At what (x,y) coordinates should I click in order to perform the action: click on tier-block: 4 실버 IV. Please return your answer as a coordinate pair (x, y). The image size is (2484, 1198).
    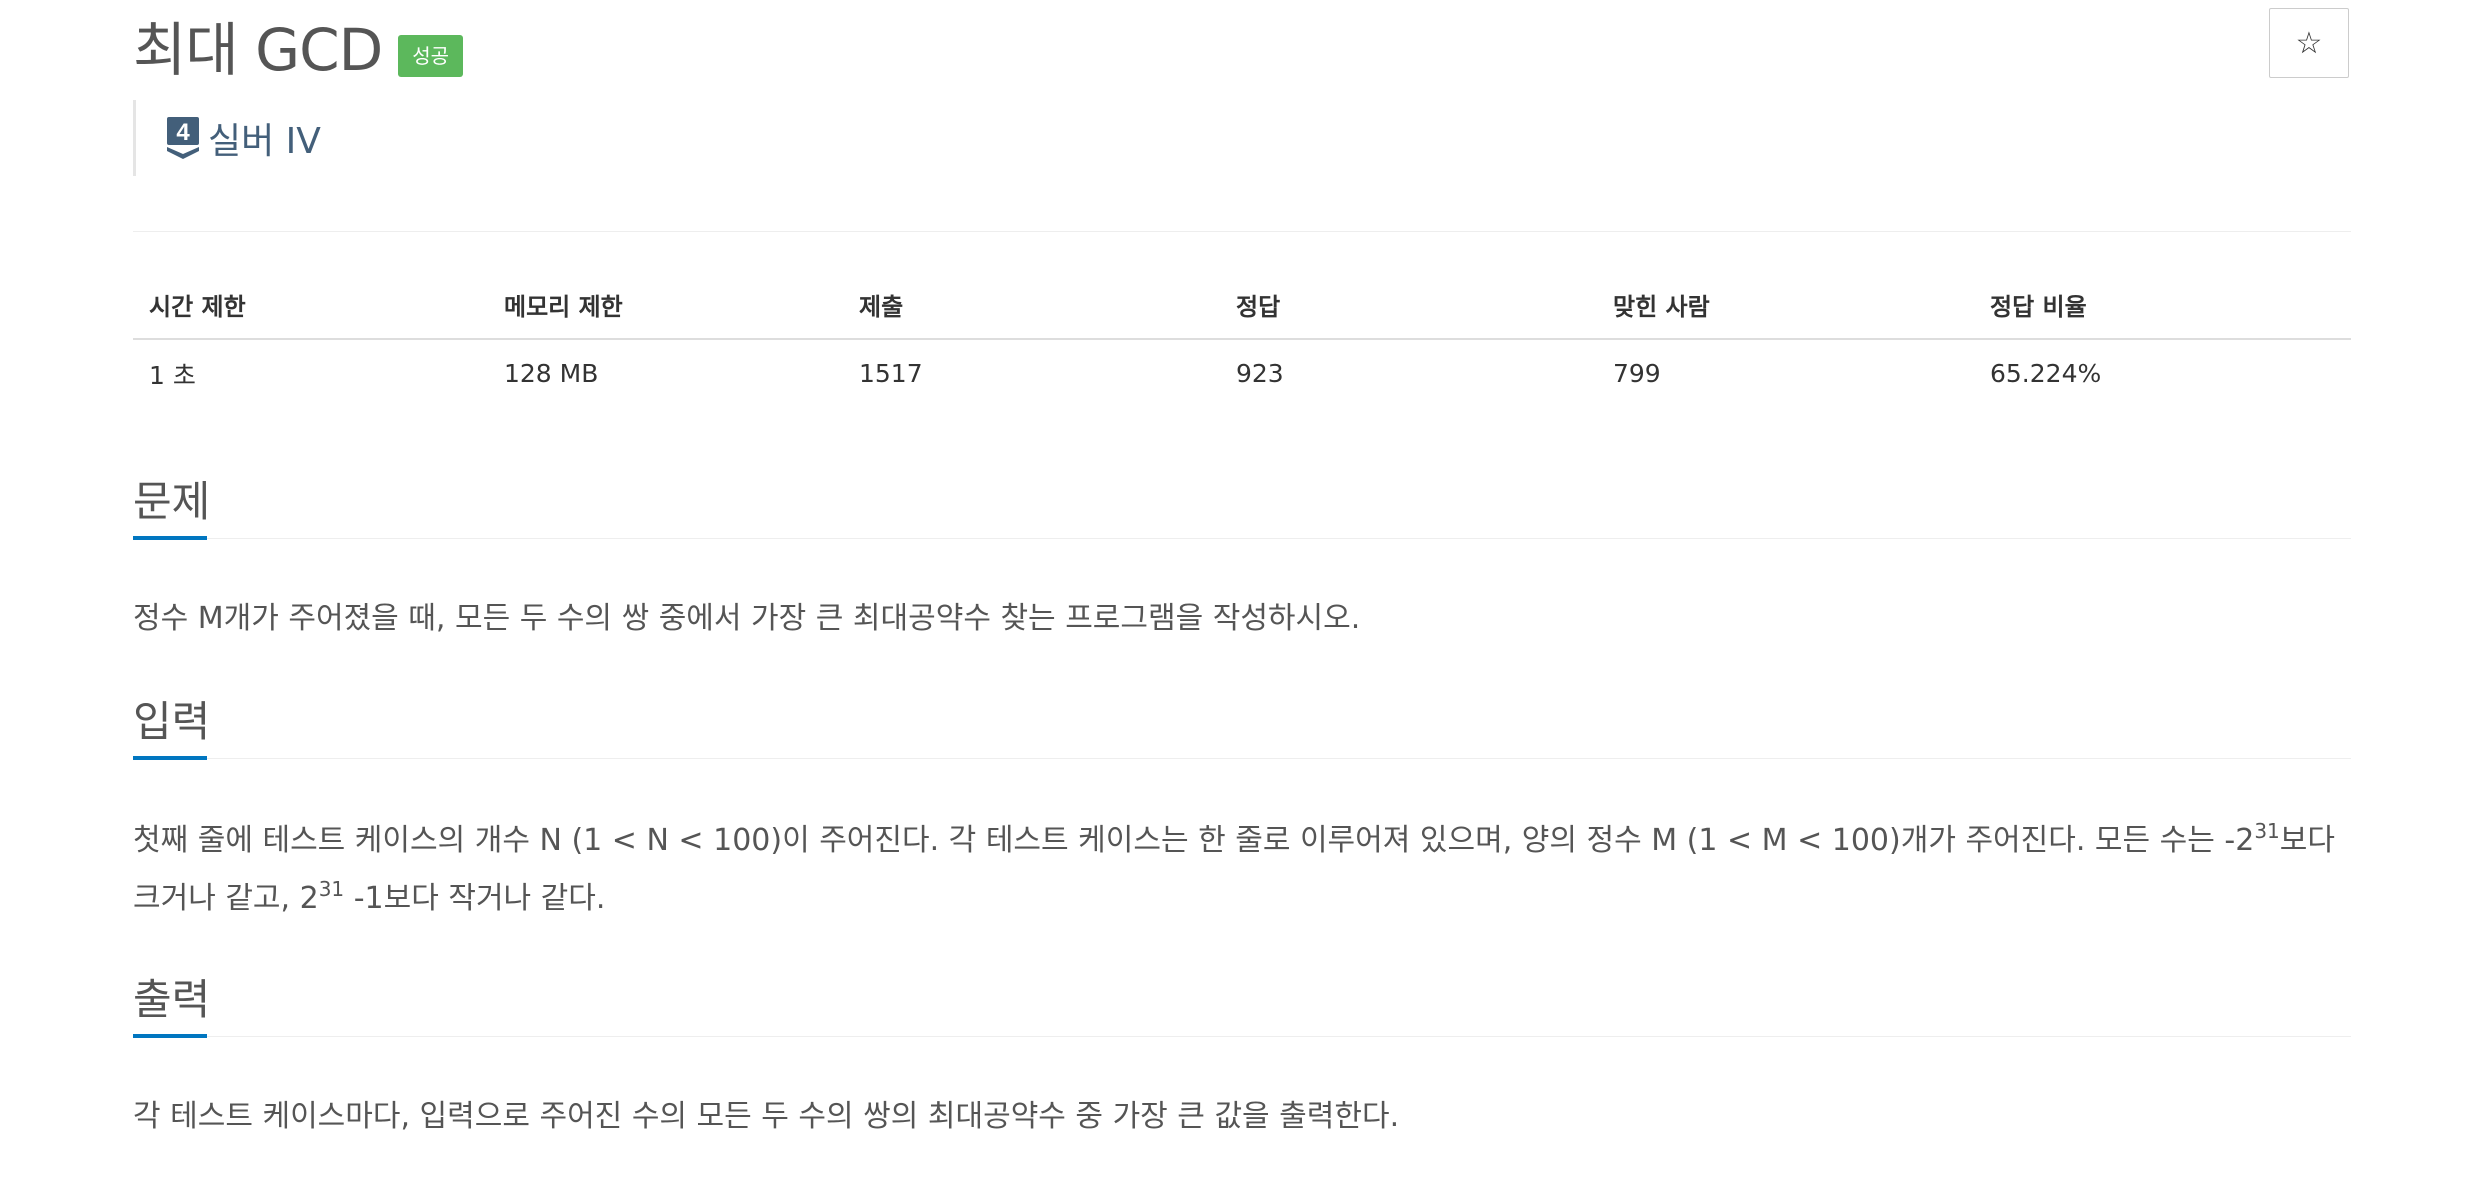
    Looking at the image, I should click on (227, 138).